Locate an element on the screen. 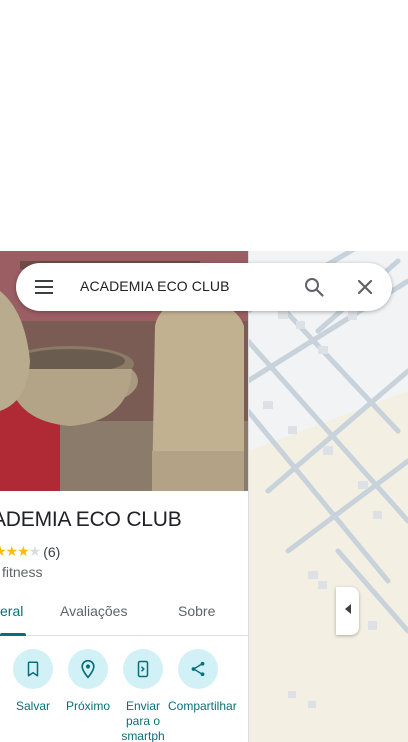  save-label: Salvar is located at coordinates (32, 706).